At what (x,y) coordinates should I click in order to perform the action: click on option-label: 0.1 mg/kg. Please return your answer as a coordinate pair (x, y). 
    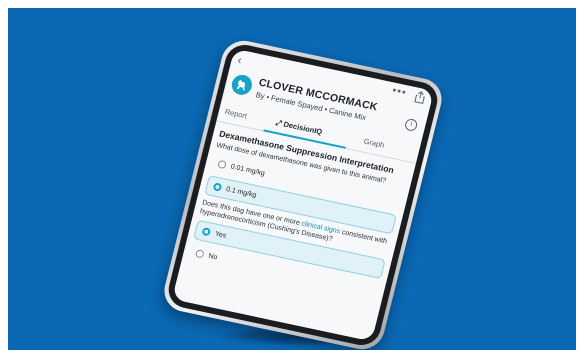
    Looking at the image, I should click on (241, 192).